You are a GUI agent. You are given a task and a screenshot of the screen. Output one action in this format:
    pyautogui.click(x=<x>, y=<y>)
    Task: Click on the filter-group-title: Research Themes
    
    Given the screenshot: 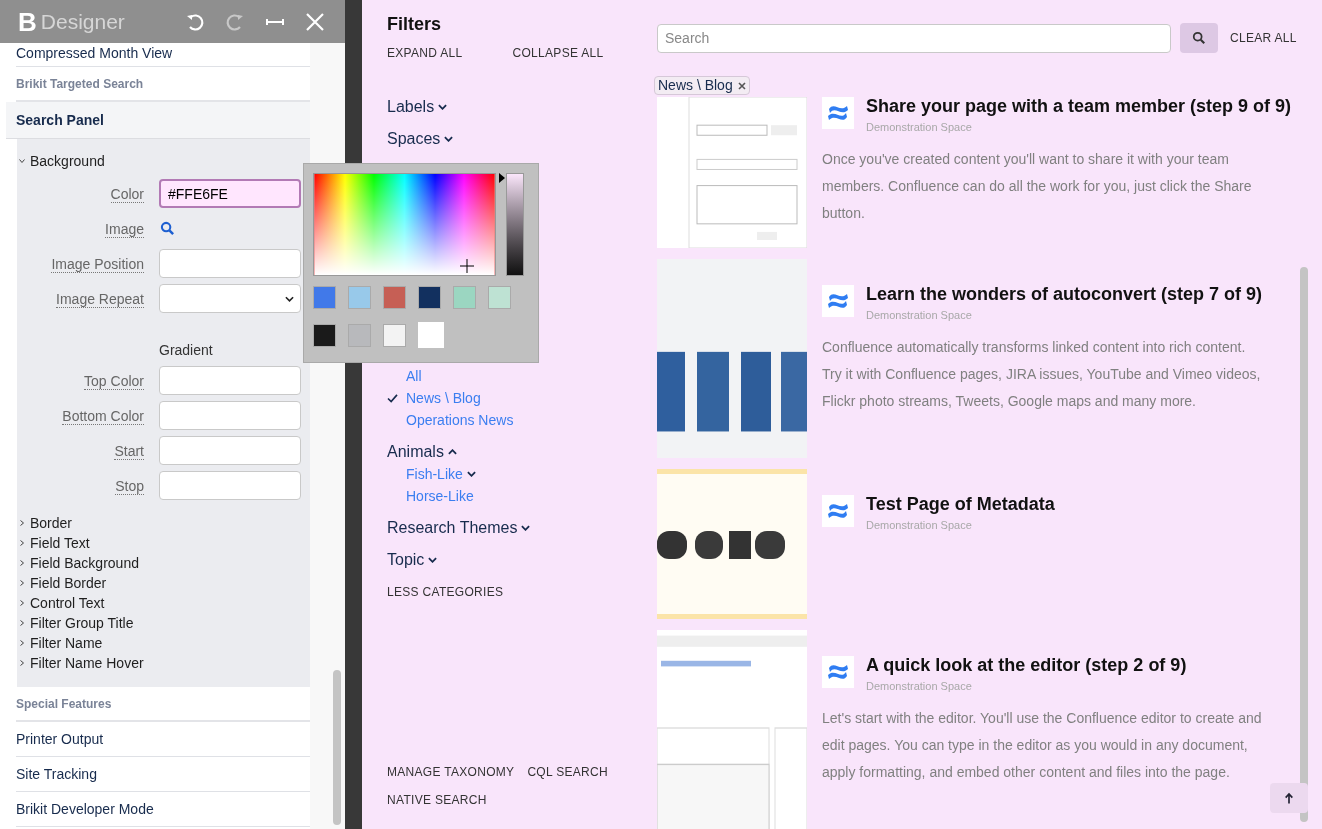 What is the action you would take?
    pyautogui.click(x=459, y=528)
    